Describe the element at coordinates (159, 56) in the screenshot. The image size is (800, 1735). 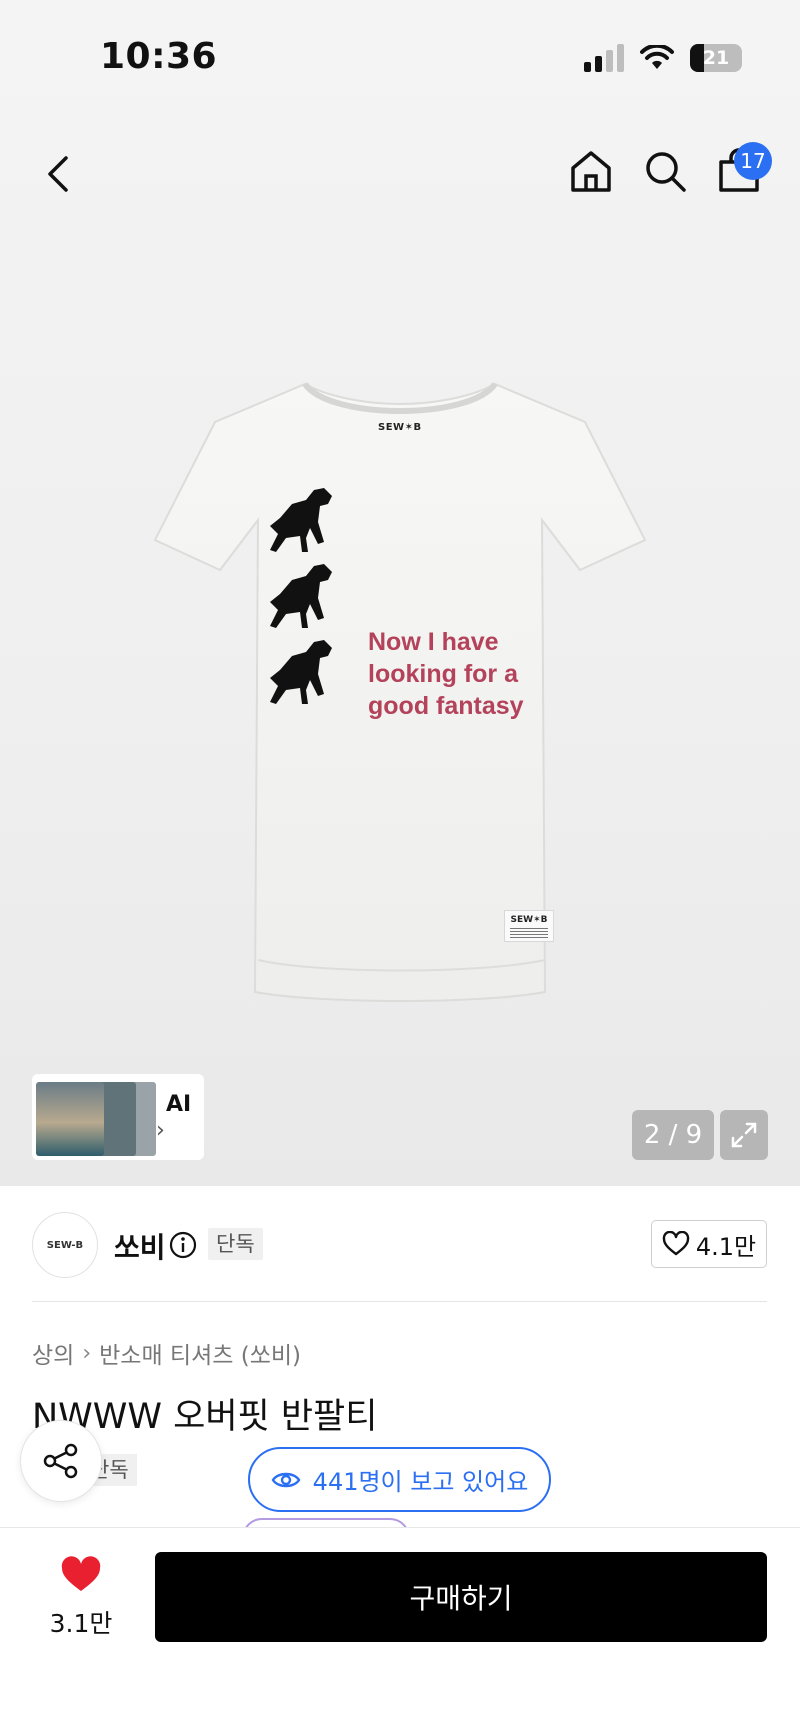
I see `status-time: 10:36` at that location.